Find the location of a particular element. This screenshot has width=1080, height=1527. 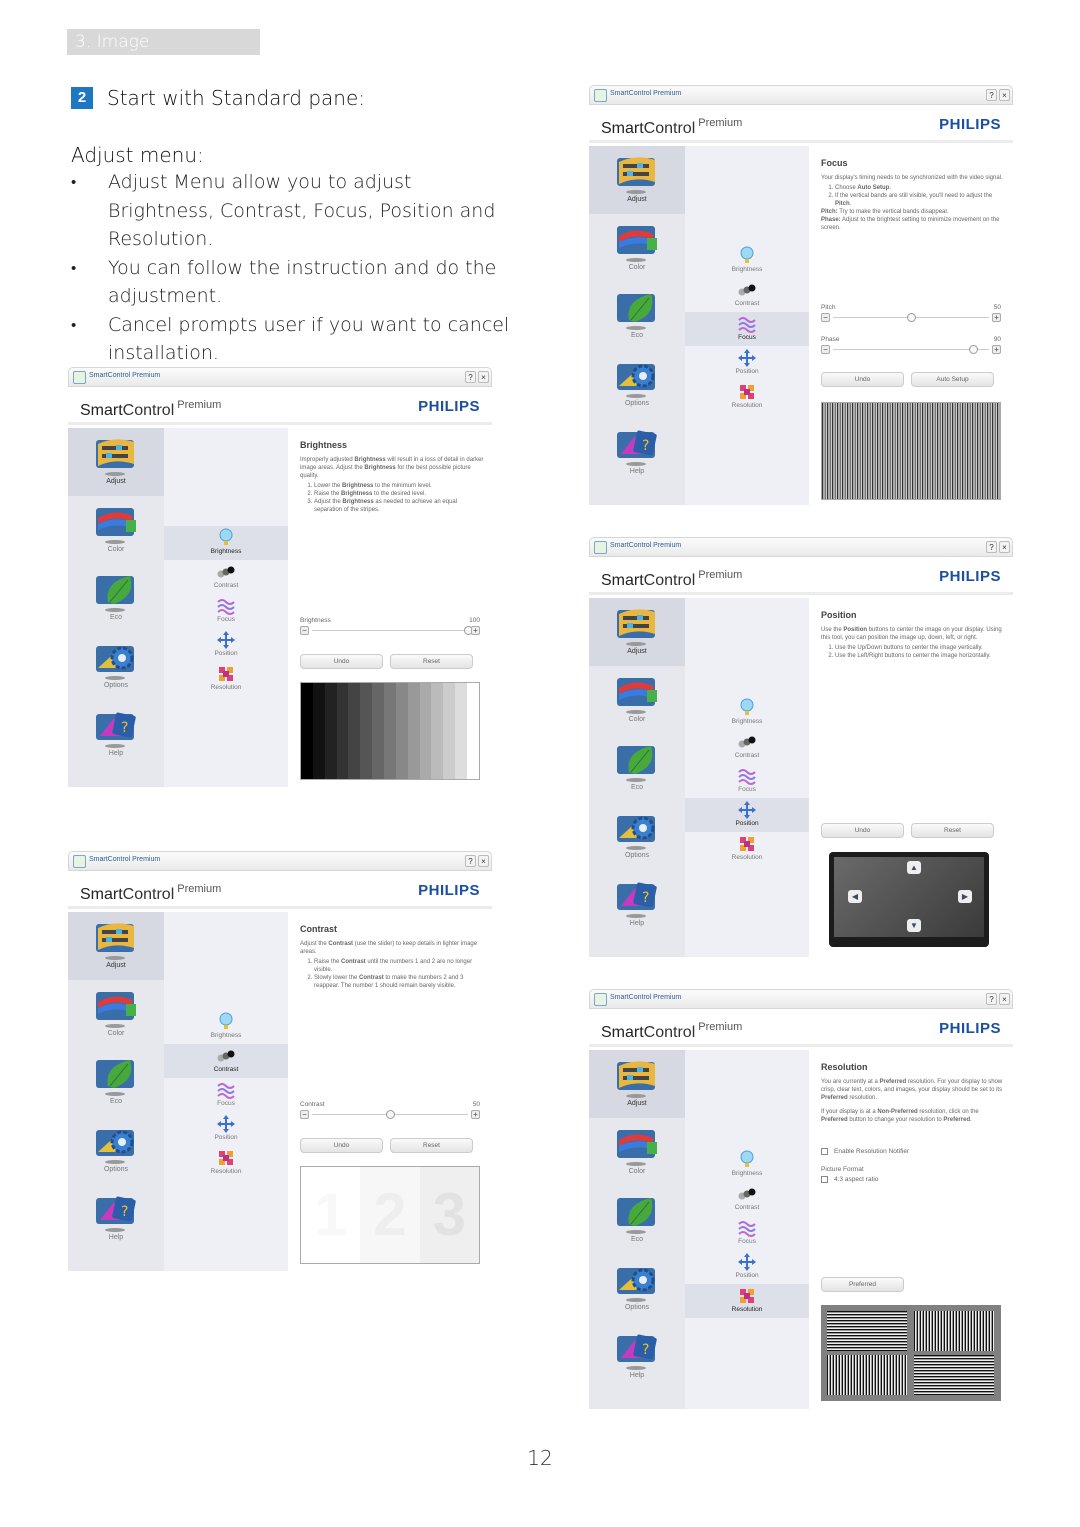

pitch-slider: Pitch 50 − + is located at coordinates (911, 315).